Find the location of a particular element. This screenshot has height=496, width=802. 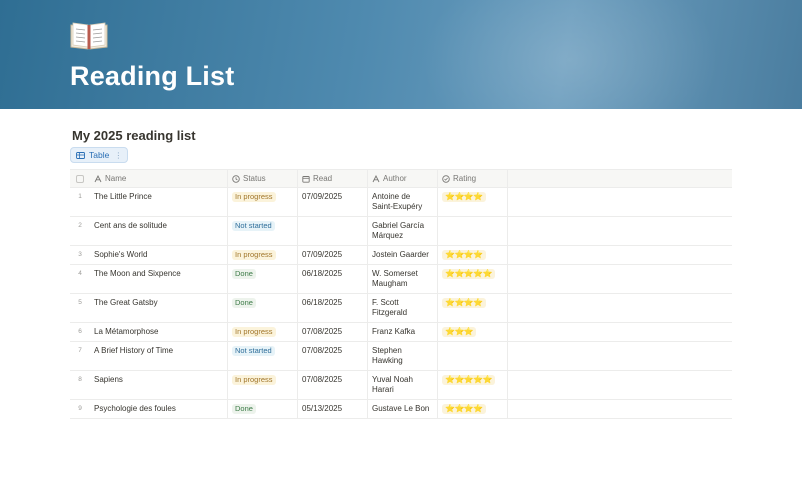

read-date-cell is located at coordinates (333, 231).